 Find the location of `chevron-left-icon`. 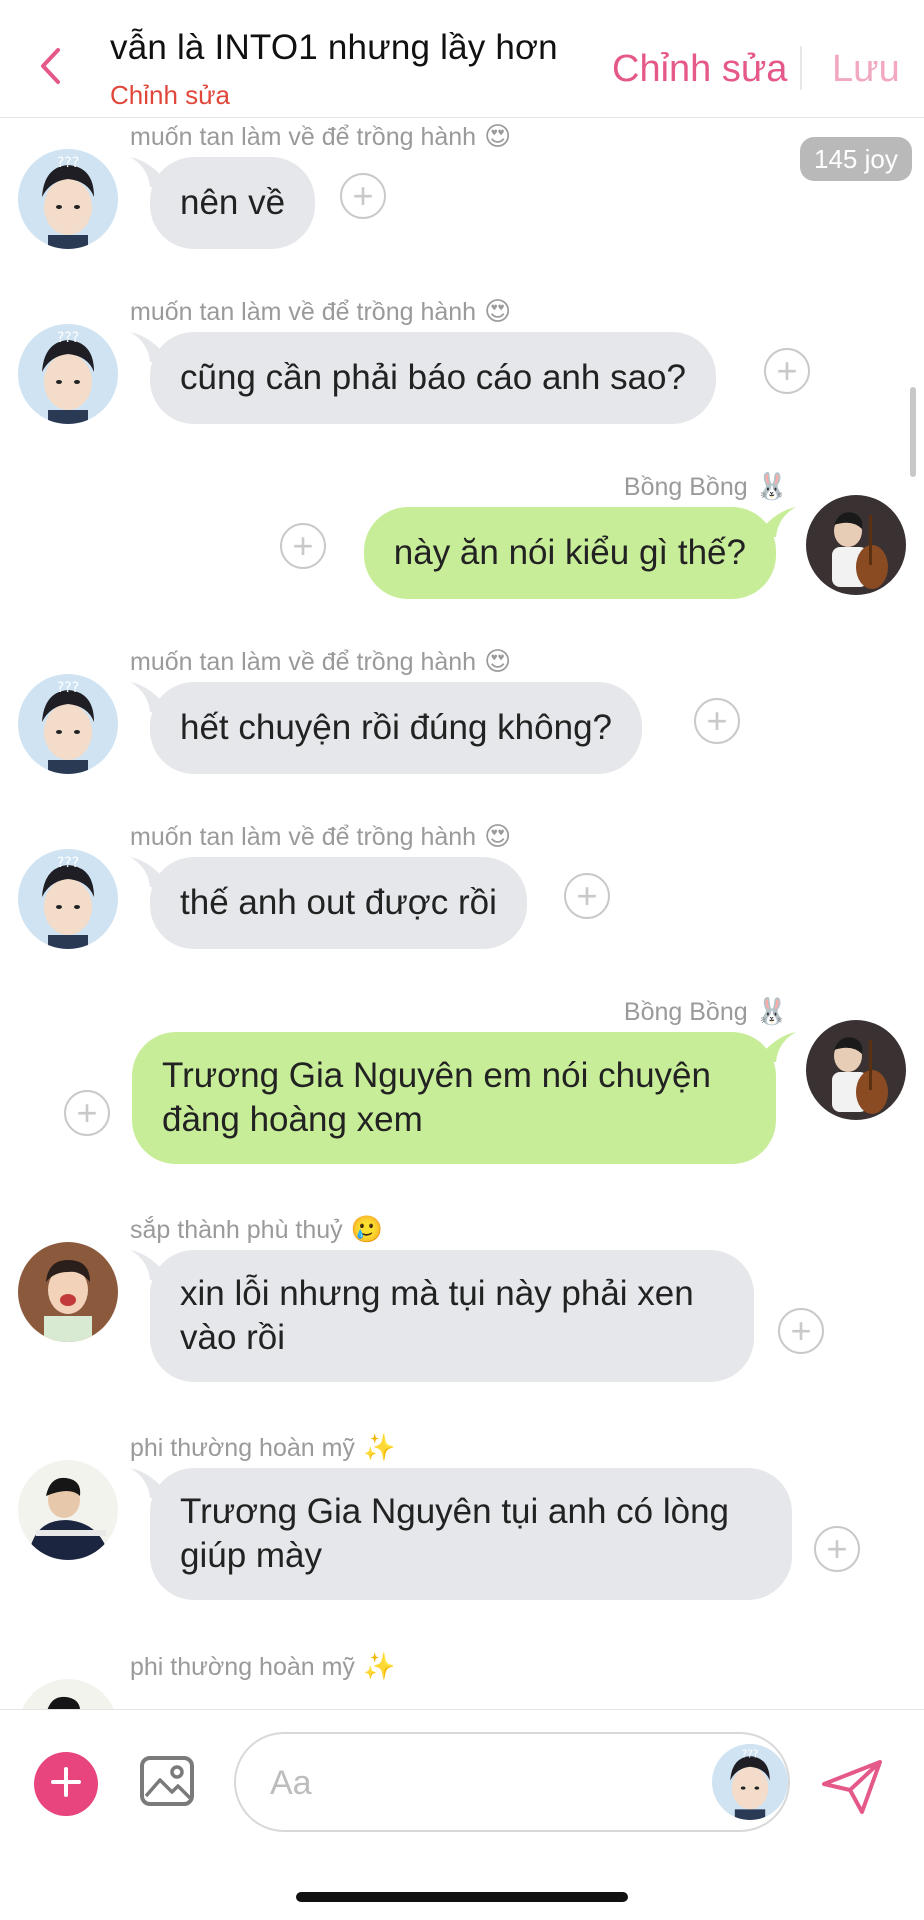

chevron-left-icon is located at coordinates (50, 68).